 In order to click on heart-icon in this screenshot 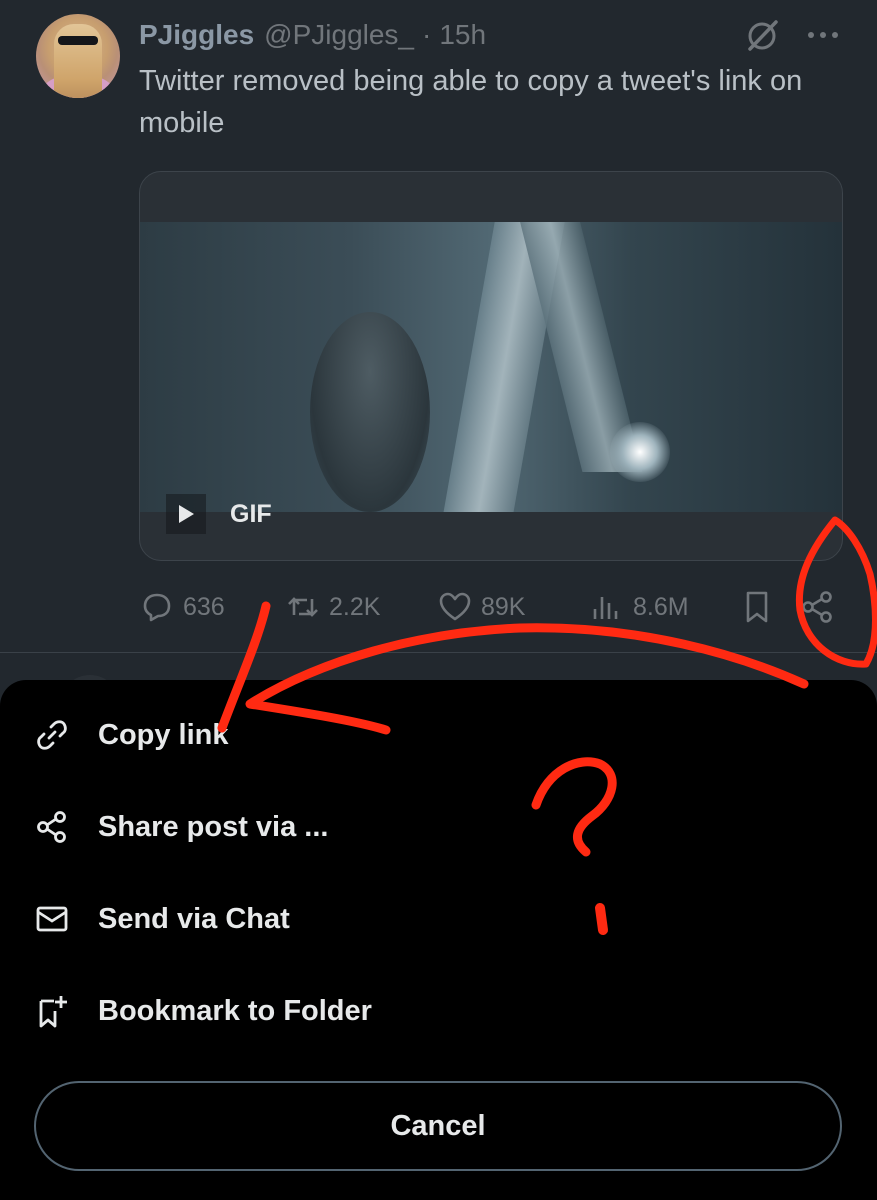, I will do `click(455, 606)`.